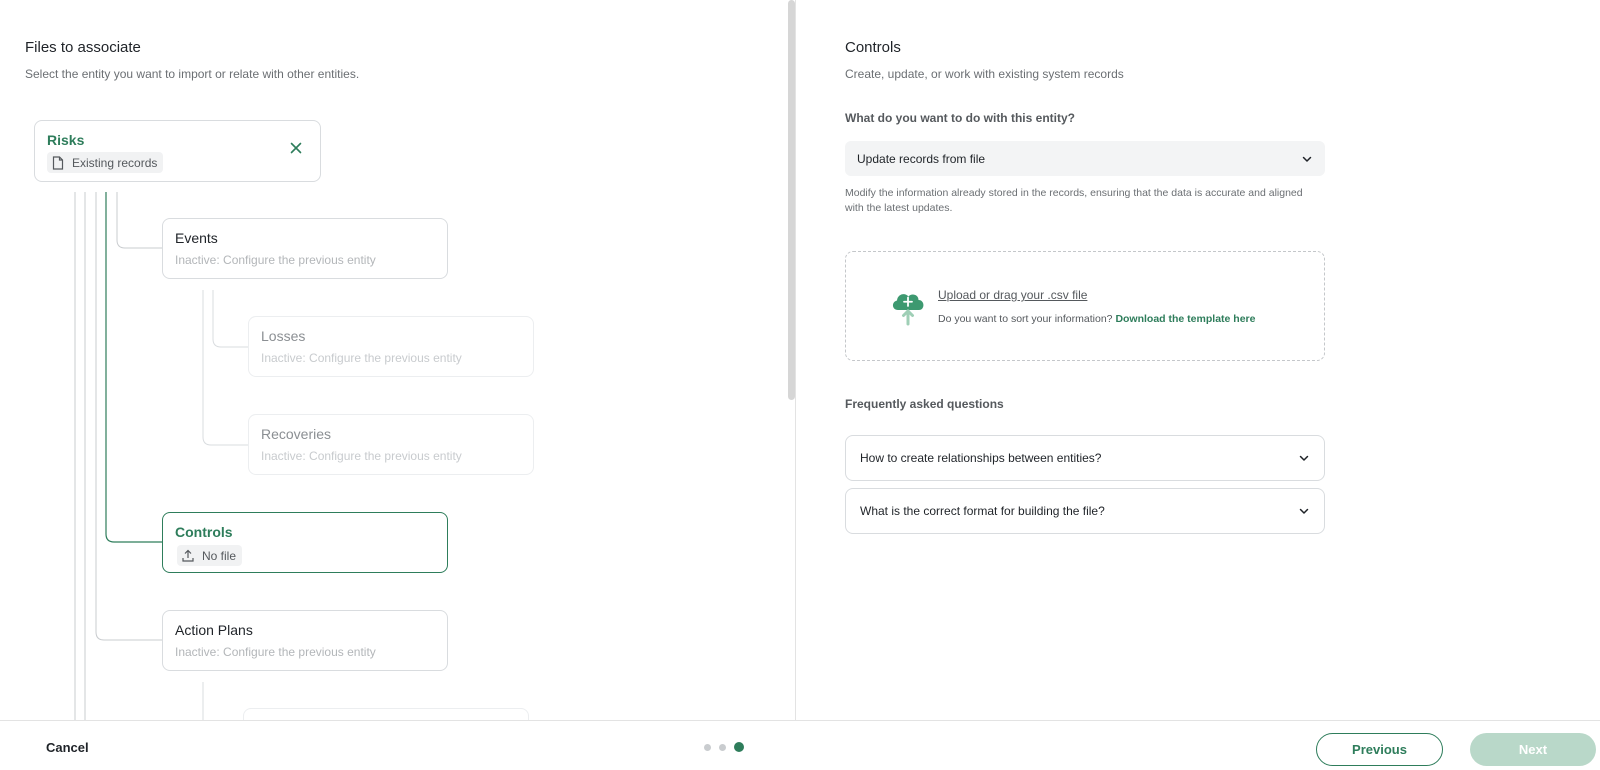 This screenshot has width=1600, height=770. Describe the element at coordinates (296, 434) in the screenshot. I see `tree-node-title: Recoveries` at that location.